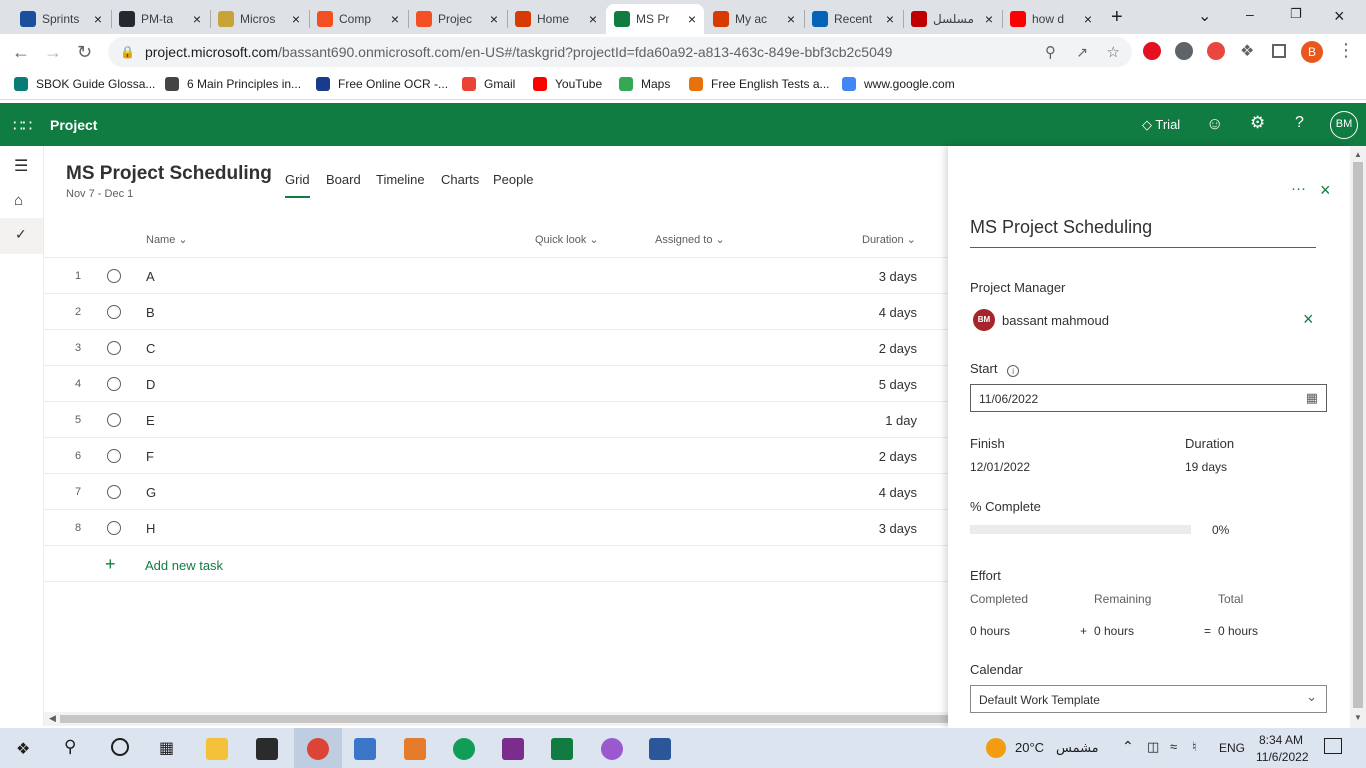 The width and height of the screenshot is (1366, 768). I want to click on horizontal-scrollbar: ◀, so click(496, 719).